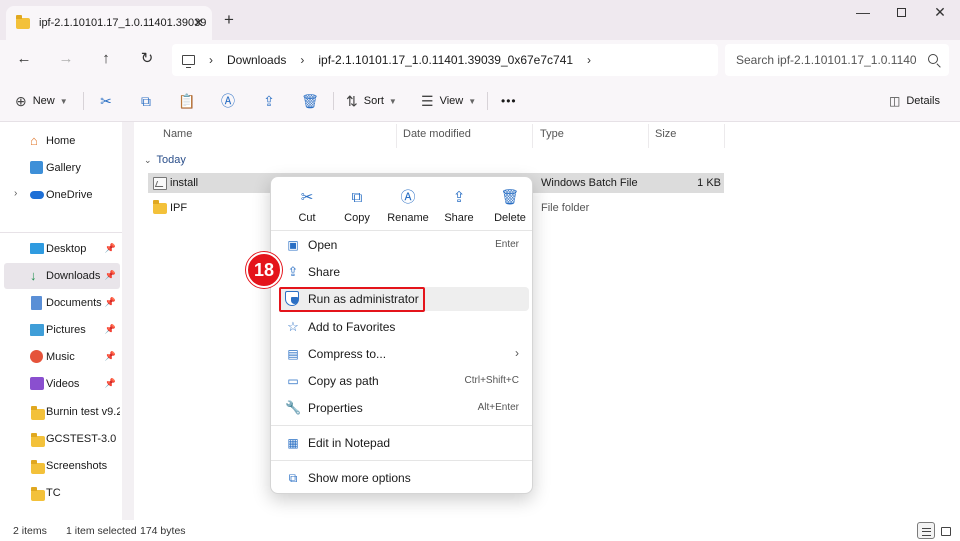  I want to click on new-tab-button: +, so click(229, 20).